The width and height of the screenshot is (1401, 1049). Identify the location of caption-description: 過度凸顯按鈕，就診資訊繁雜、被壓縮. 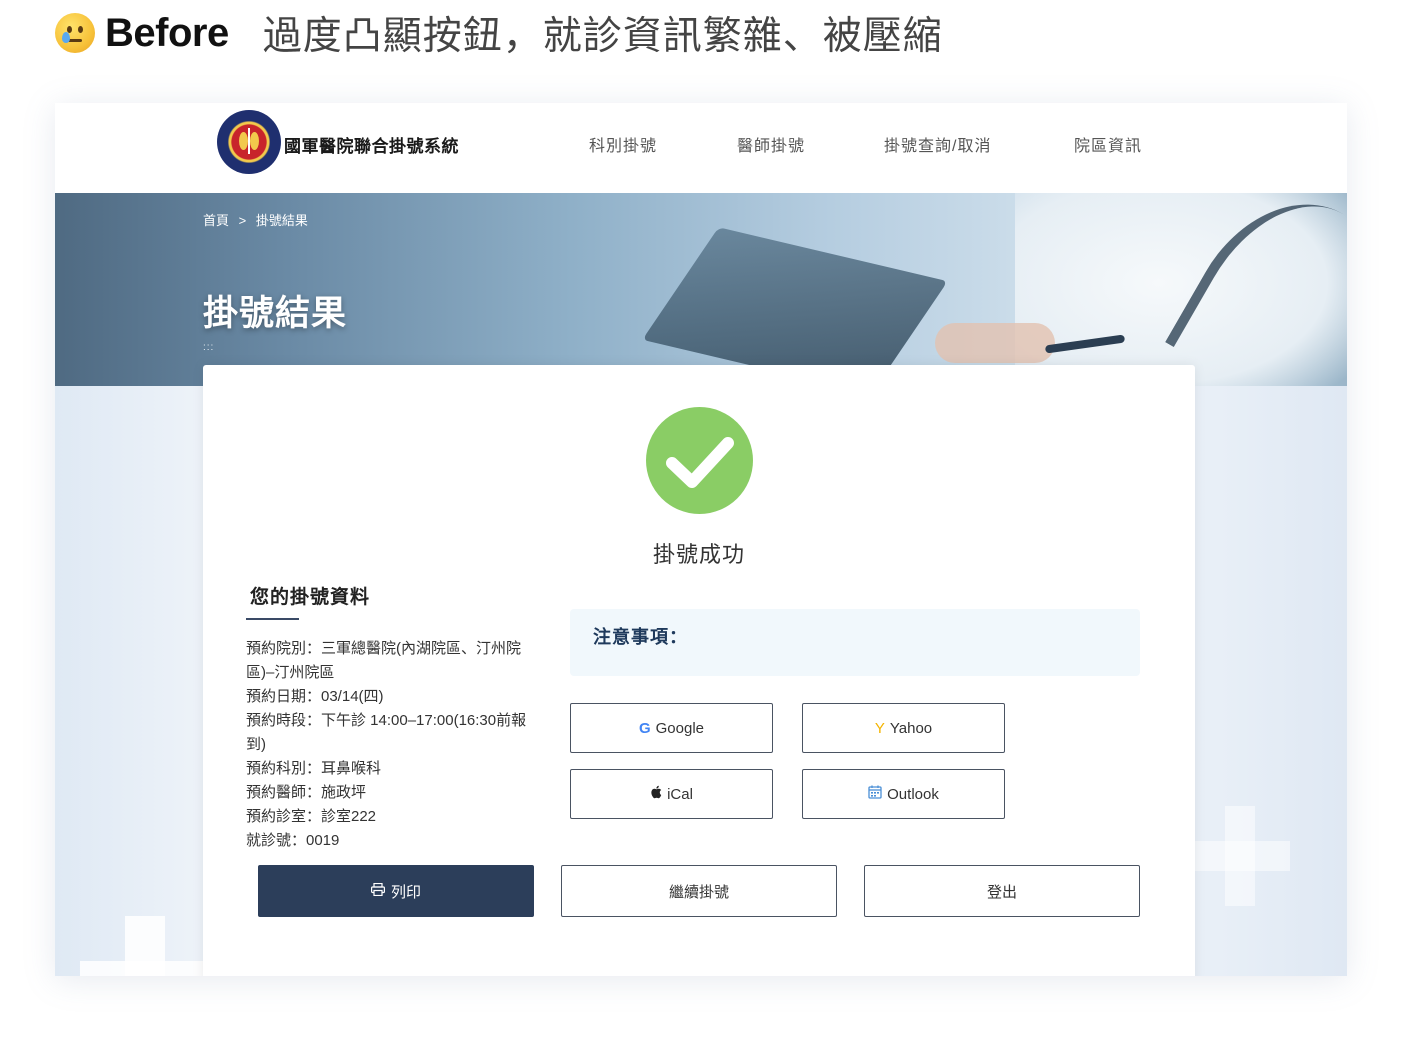
(602, 36).